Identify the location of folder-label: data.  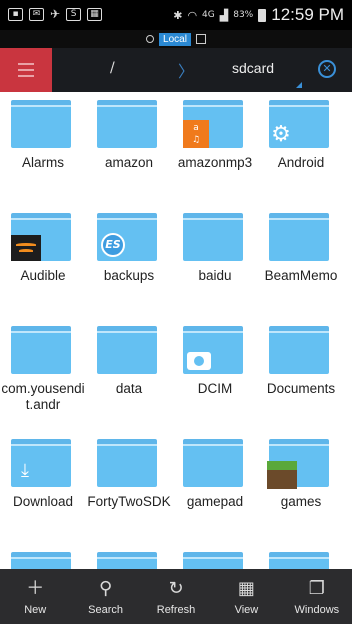
(129, 388).